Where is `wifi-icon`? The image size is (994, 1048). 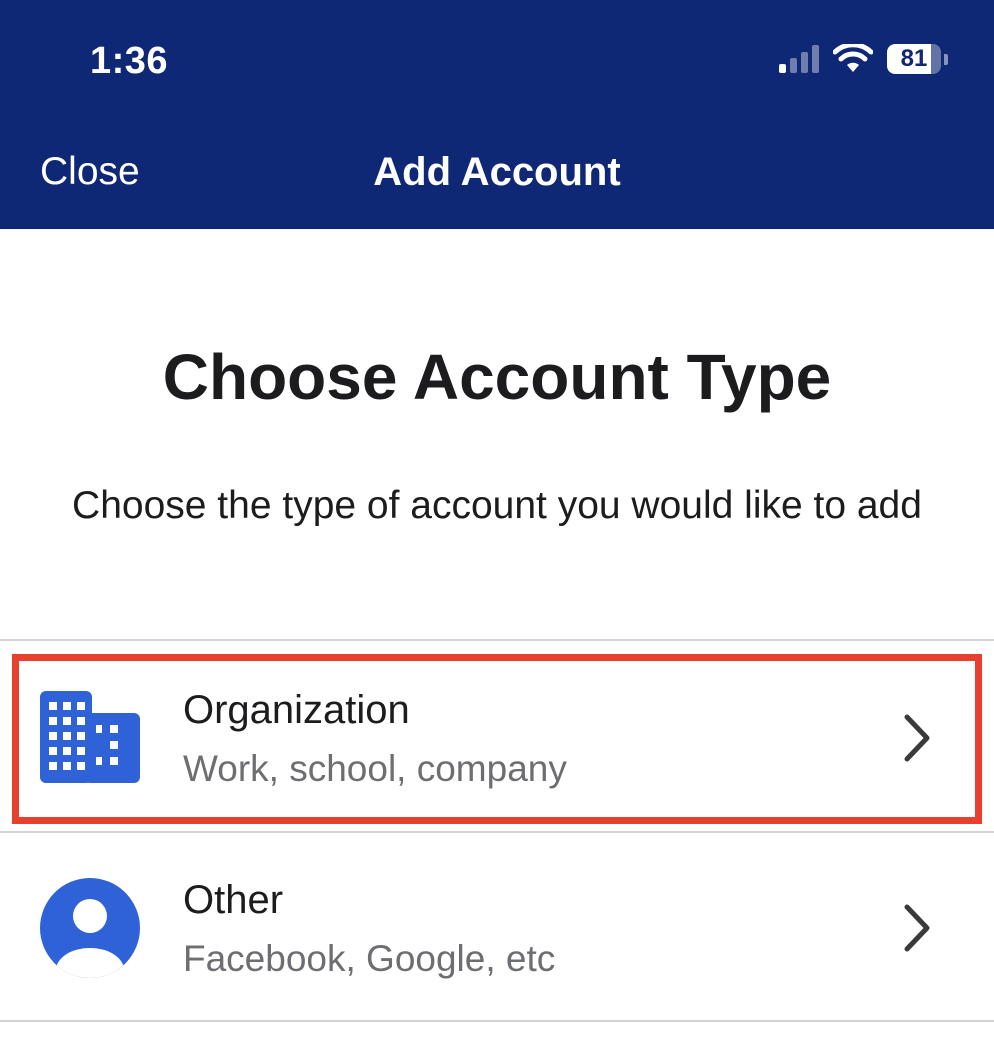 wifi-icon is located at coordinates (853, 58).